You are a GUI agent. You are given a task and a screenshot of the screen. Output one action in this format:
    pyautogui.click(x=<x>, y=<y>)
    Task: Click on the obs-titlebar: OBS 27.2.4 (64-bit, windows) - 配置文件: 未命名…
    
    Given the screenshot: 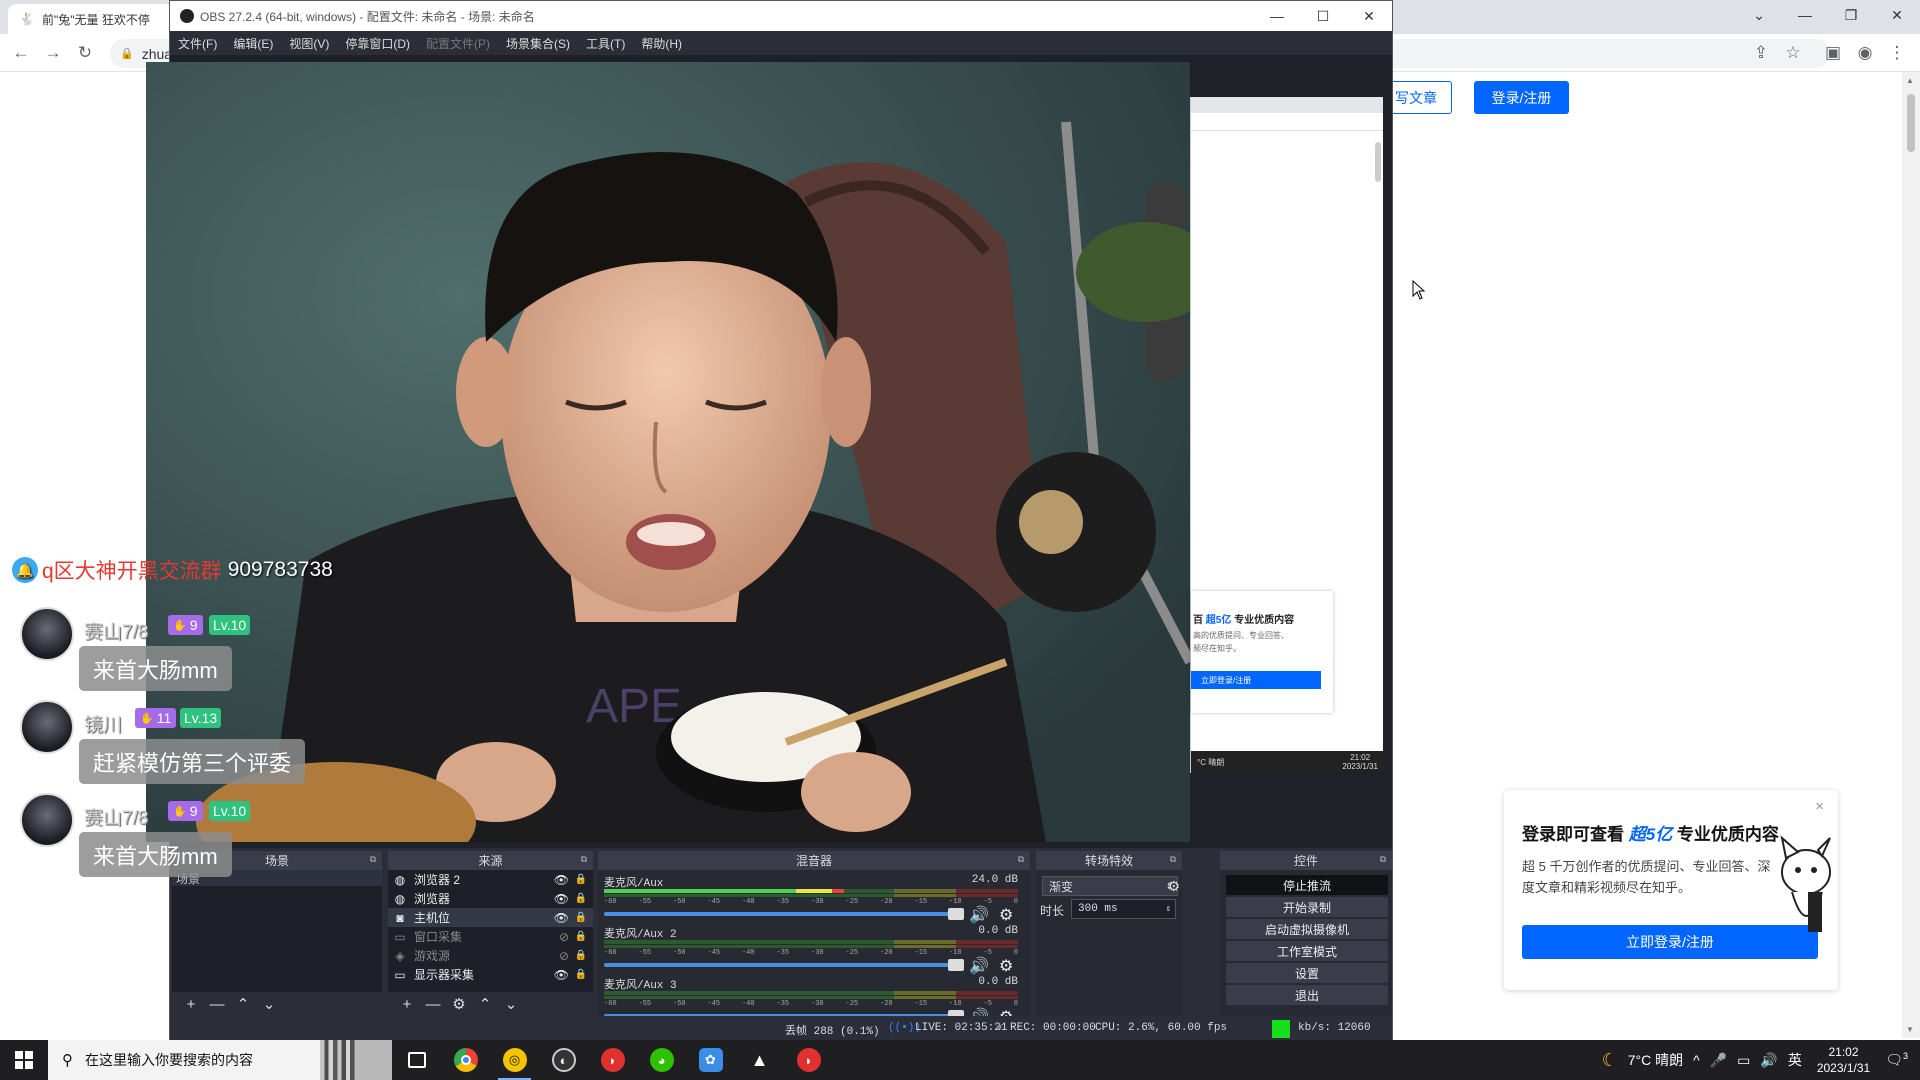 What is the action you would take?
    pyautogui.click(x=781, y=16)
    